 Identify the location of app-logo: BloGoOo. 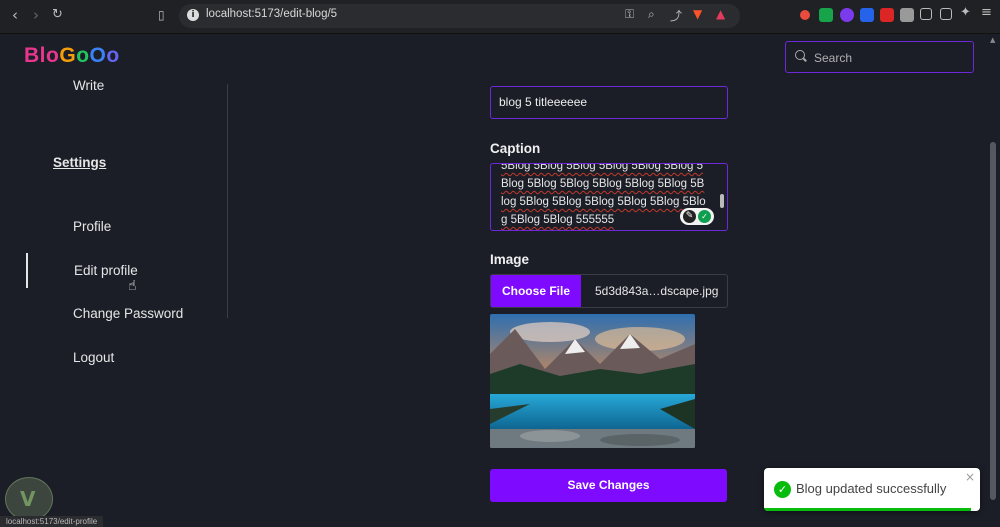
(72, 56).